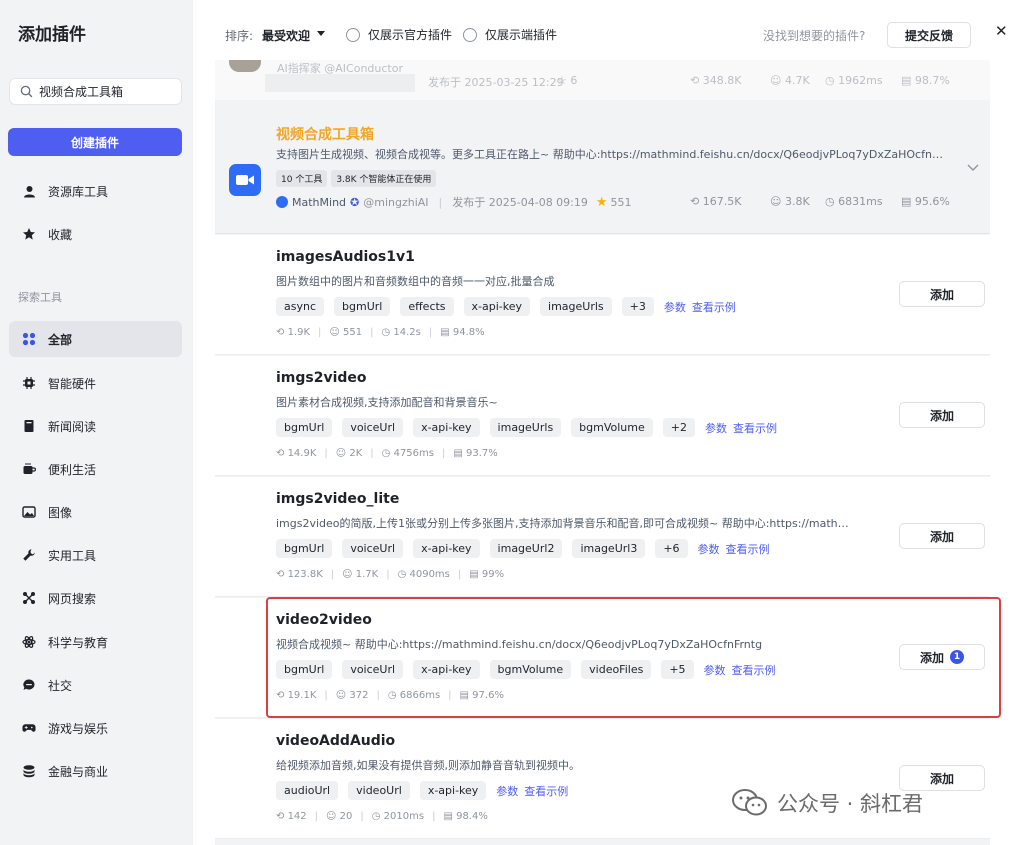 The width and height of the screenshot is (1014, 845). Describe the element at coordinates (29, 771) in the screenshot. I see `coins-icon` at that location.